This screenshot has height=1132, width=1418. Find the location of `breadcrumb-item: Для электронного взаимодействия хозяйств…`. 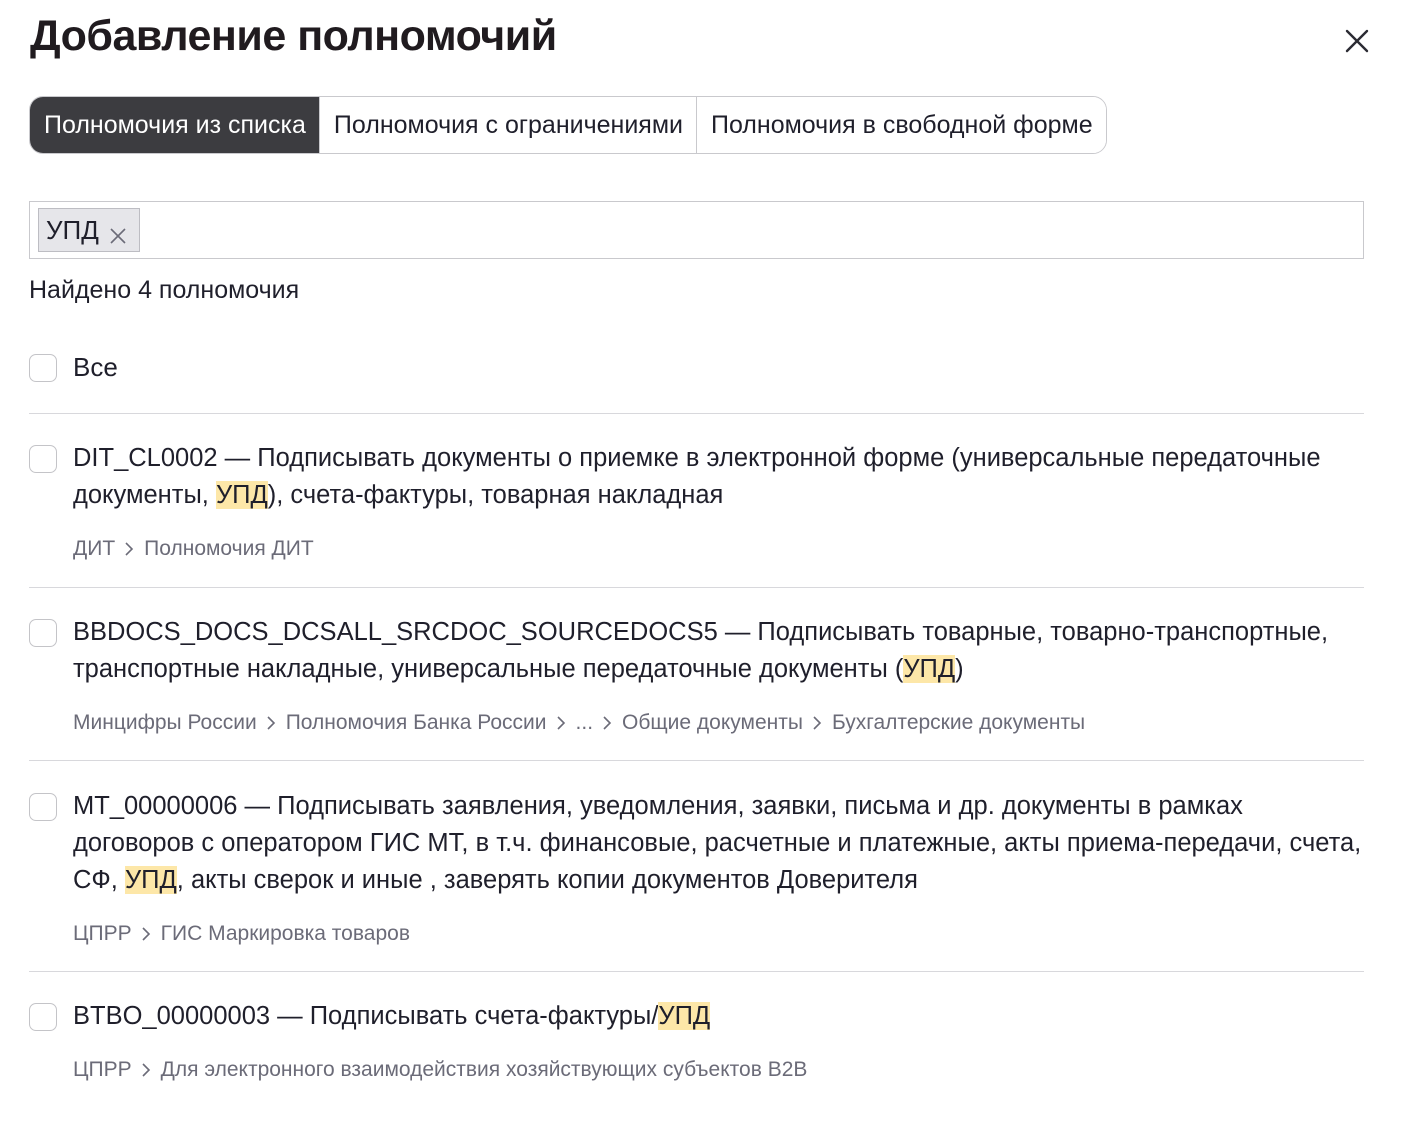

breadcrumb-item: Для электронного взаимодействия хозяйств… is located at coordinates (484, 1070).